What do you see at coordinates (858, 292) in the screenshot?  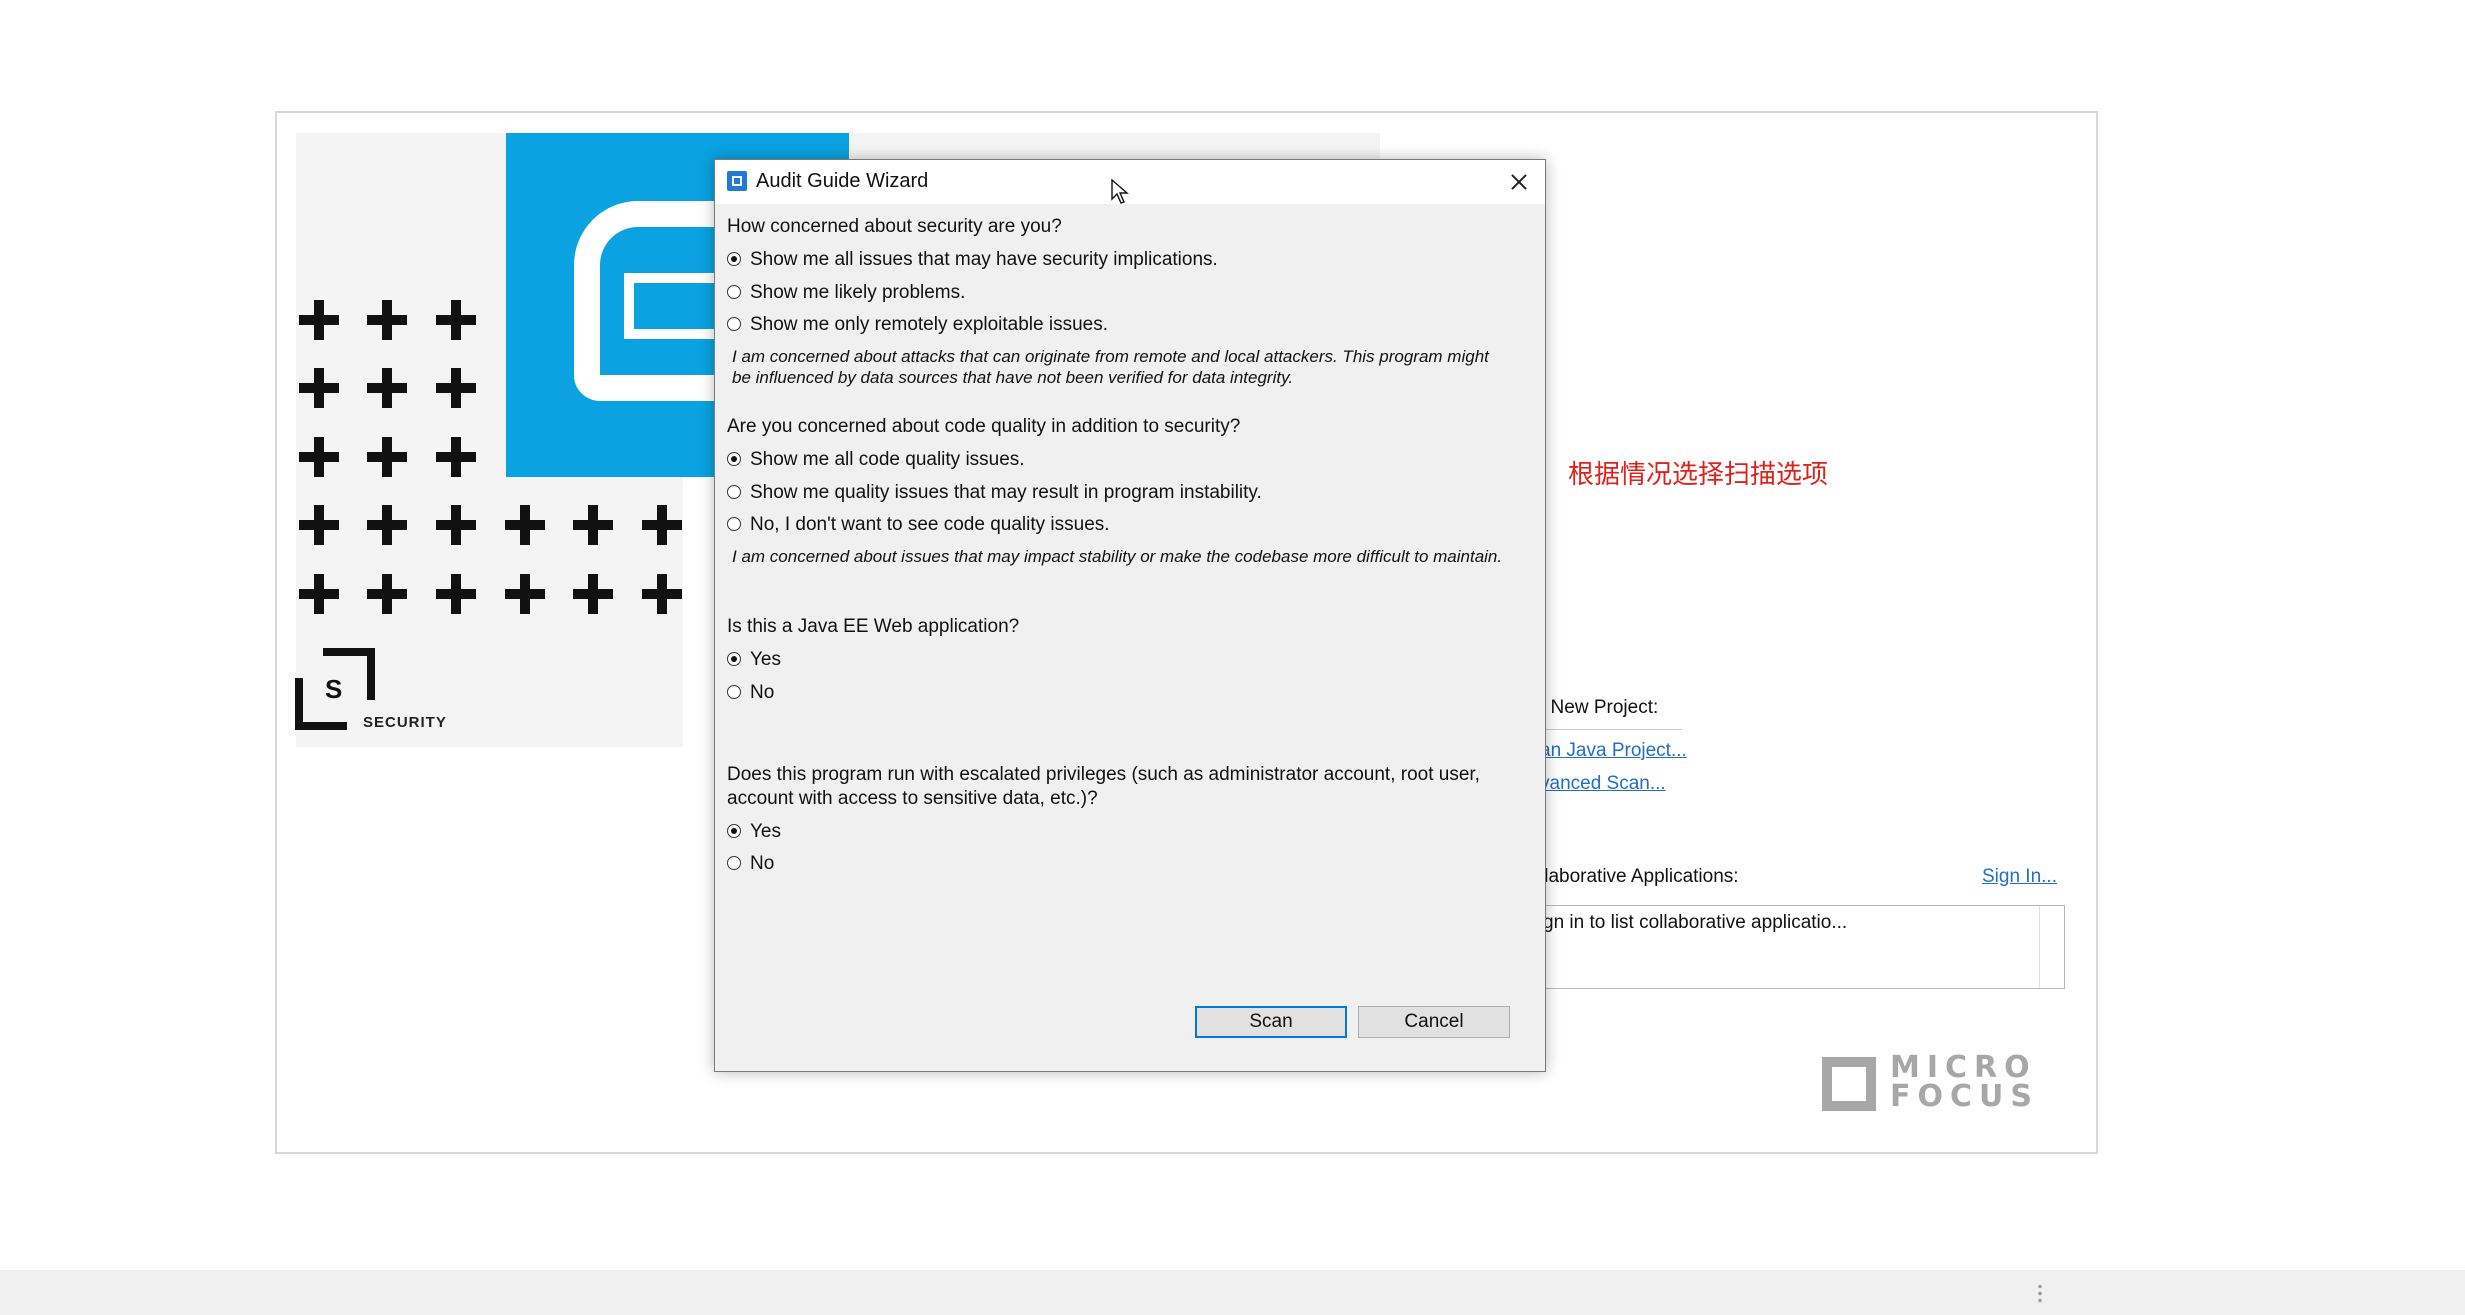 I see `option-label: Show me likely problems.` at bounding box center [858, 292].